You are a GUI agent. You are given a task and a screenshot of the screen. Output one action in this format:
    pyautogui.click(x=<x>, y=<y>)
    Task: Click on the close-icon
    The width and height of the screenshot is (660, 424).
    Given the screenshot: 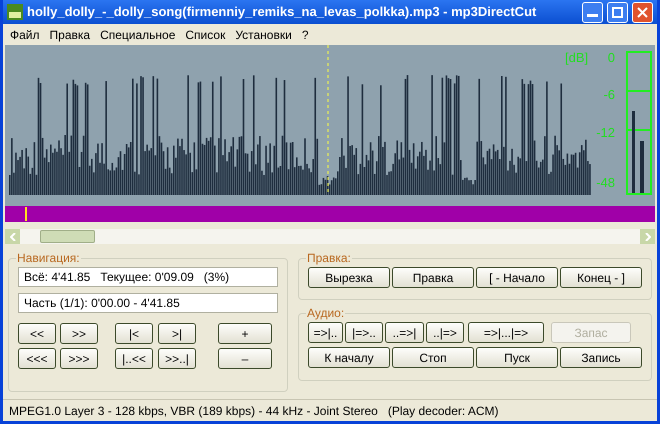 What is the action you would take?
    pyautogui.click(x=642, y=12)
    